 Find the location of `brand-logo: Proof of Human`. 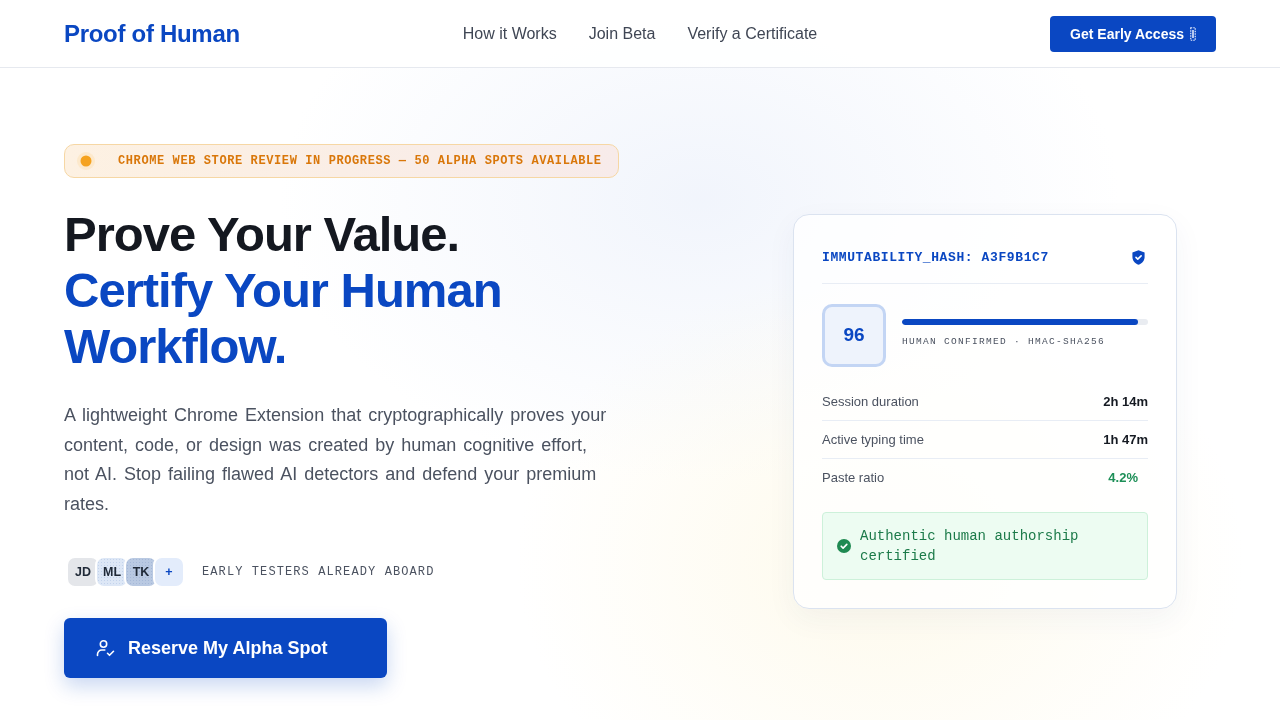

brand-logo: Proof of Human is located at coordinates (152, 33).